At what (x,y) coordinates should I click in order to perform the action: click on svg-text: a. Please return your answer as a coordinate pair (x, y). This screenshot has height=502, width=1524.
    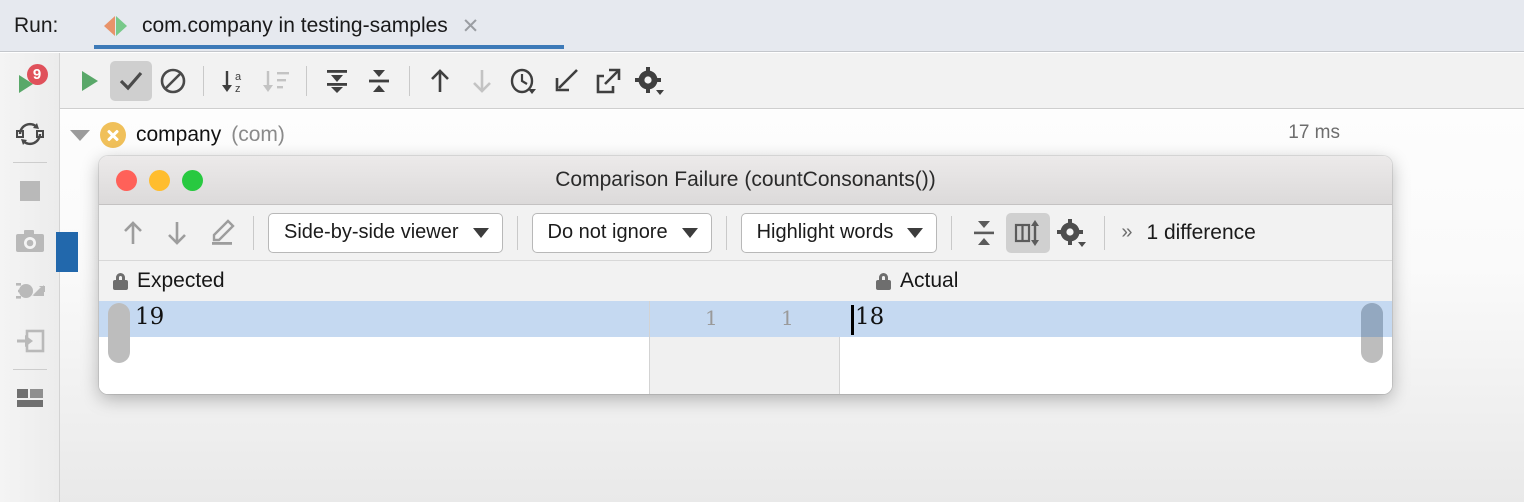
    Looking at the image, I should click on (238, 77).